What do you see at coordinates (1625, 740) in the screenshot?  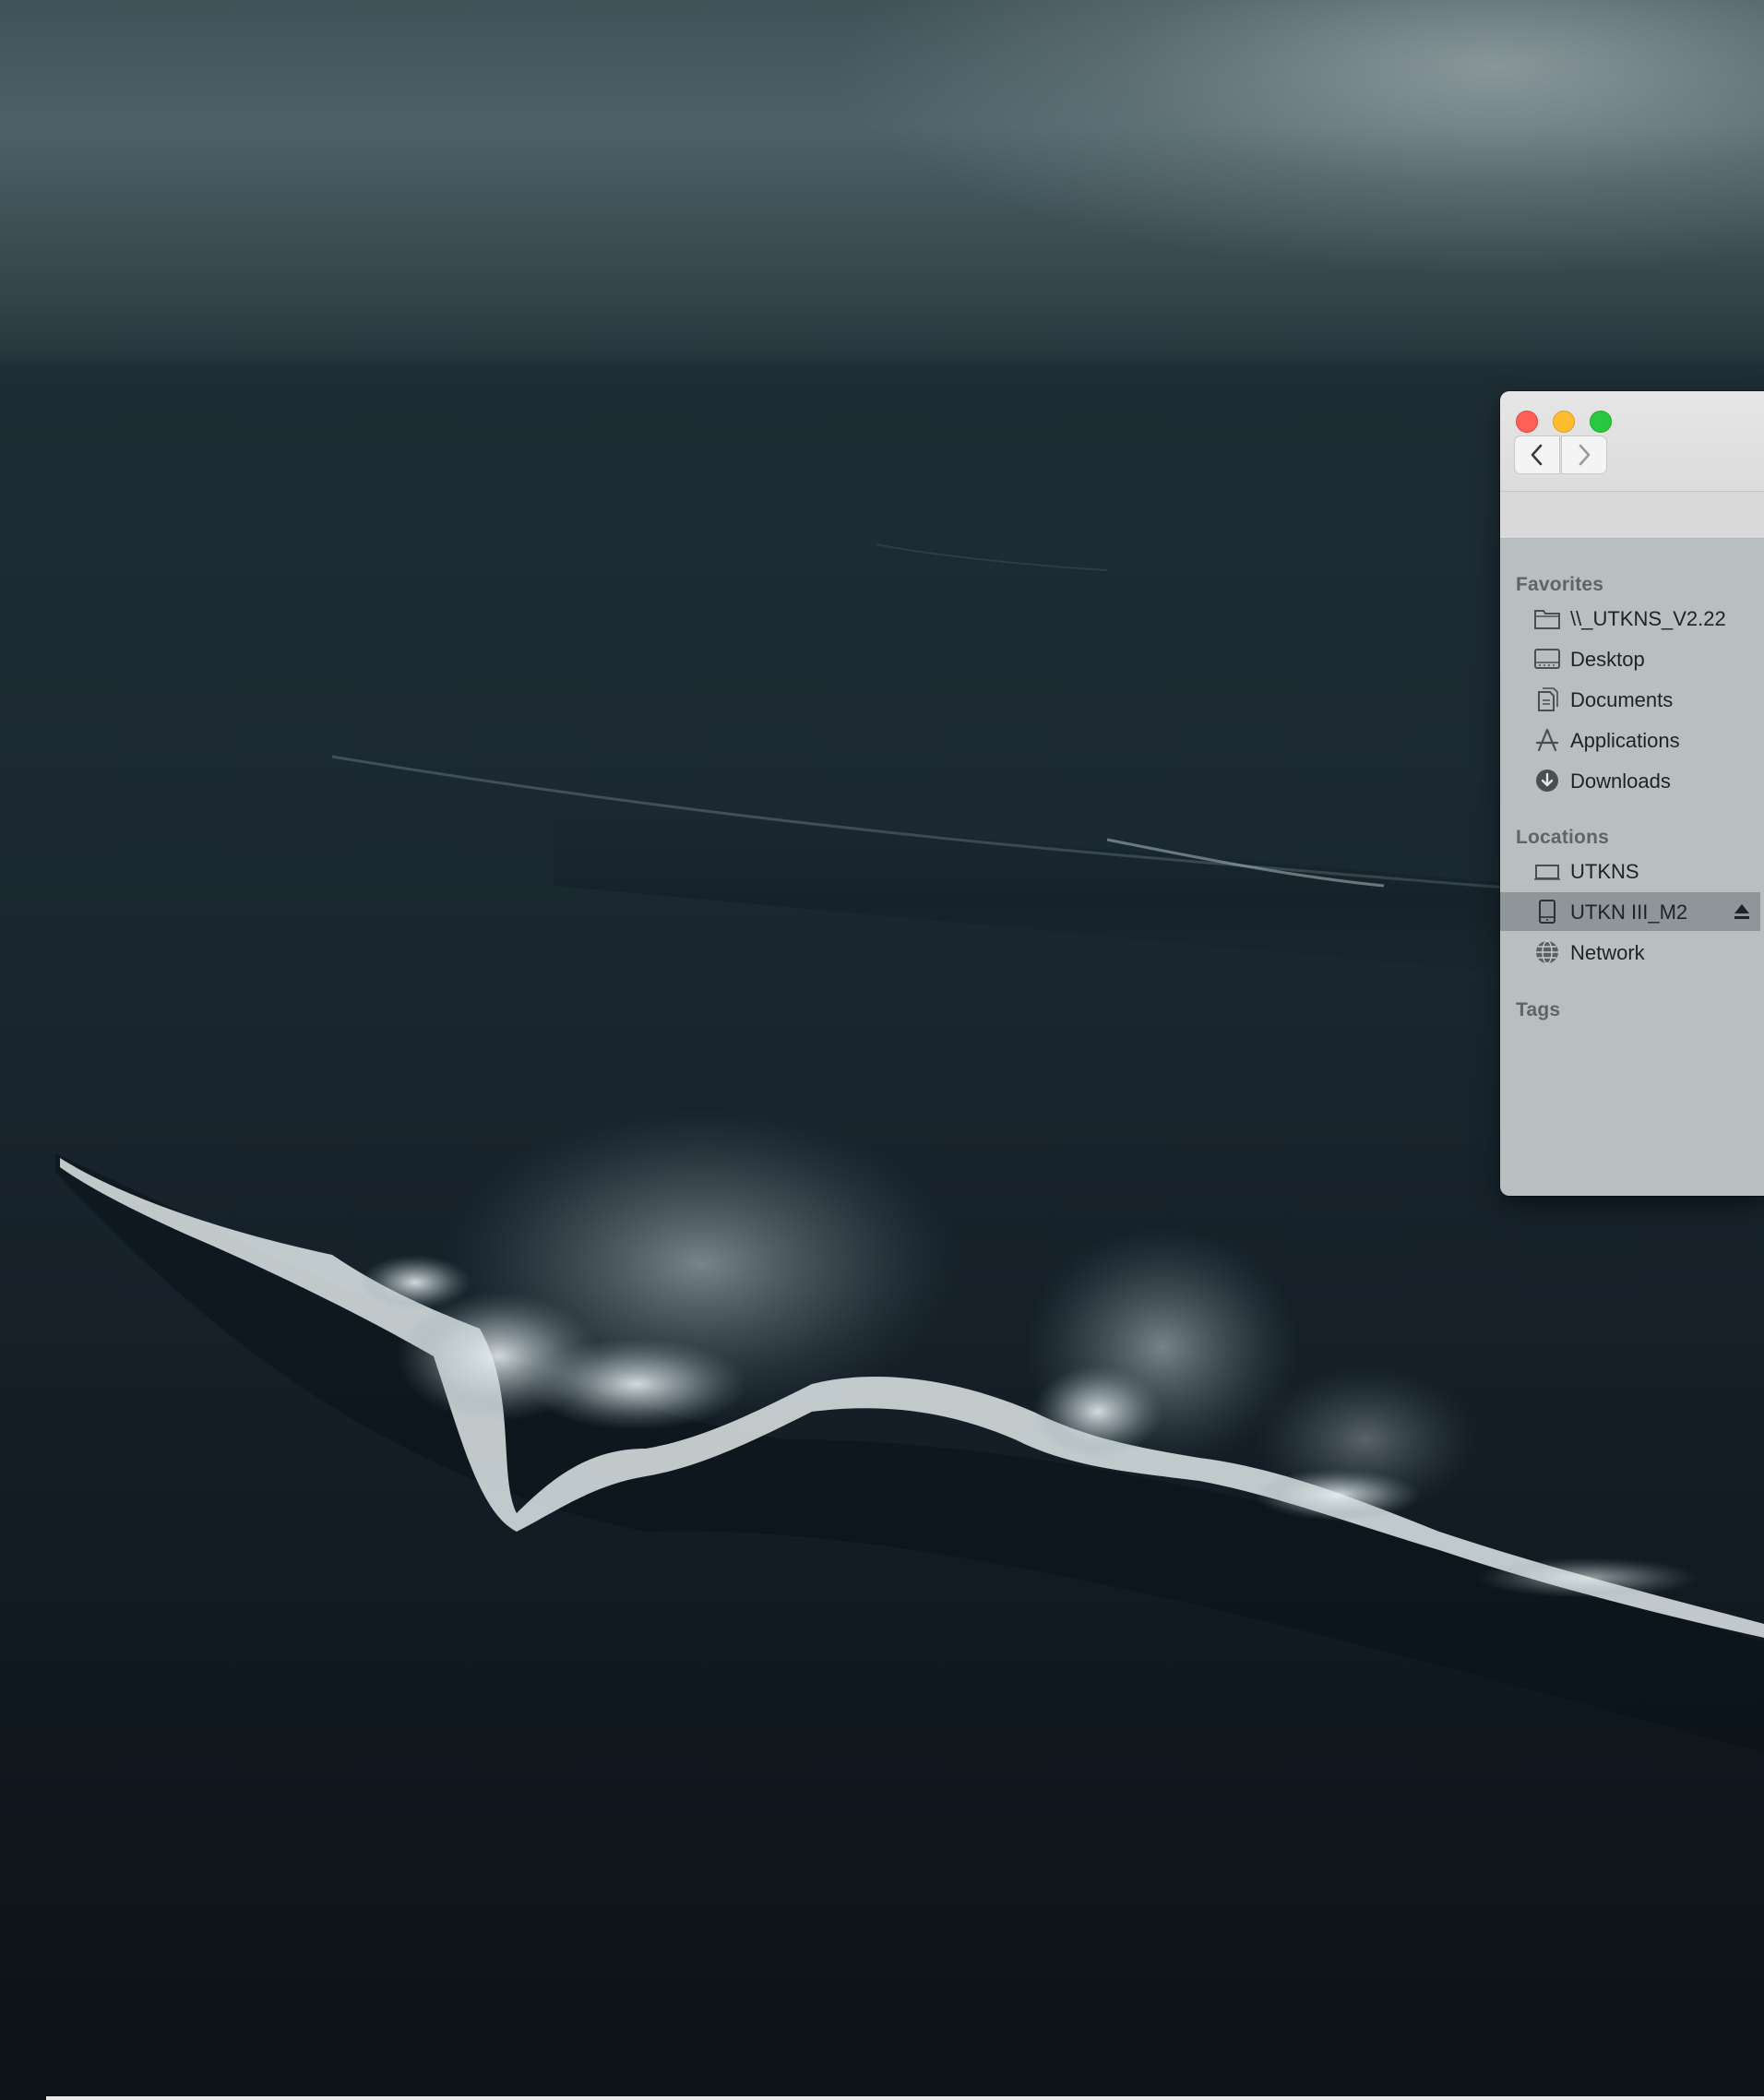 I see `sidebar-item-label: Applications` at bounding box center [1625, 740].